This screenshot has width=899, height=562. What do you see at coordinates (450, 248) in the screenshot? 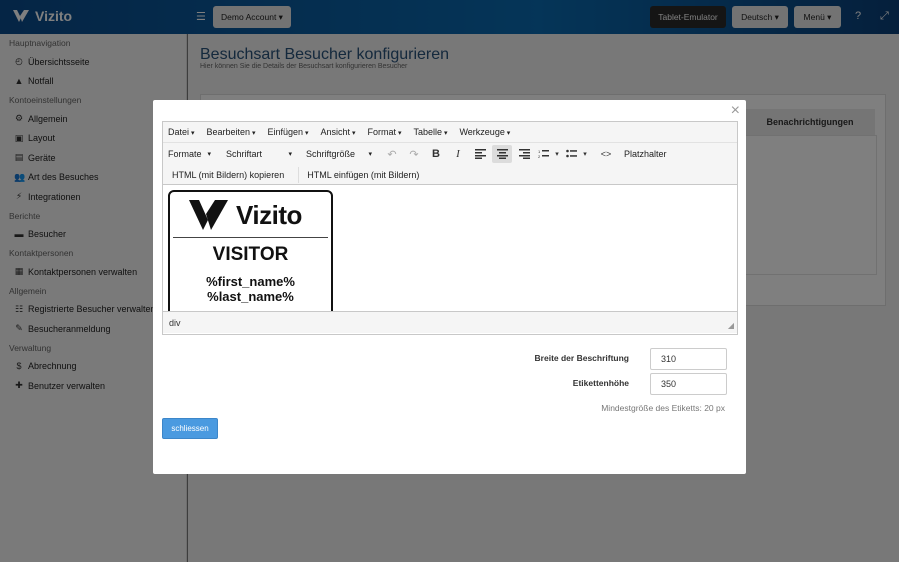
I see `editor-content-area: Vizito VISITOR %first_name% %last_name%` at bounding box center [450, 248].